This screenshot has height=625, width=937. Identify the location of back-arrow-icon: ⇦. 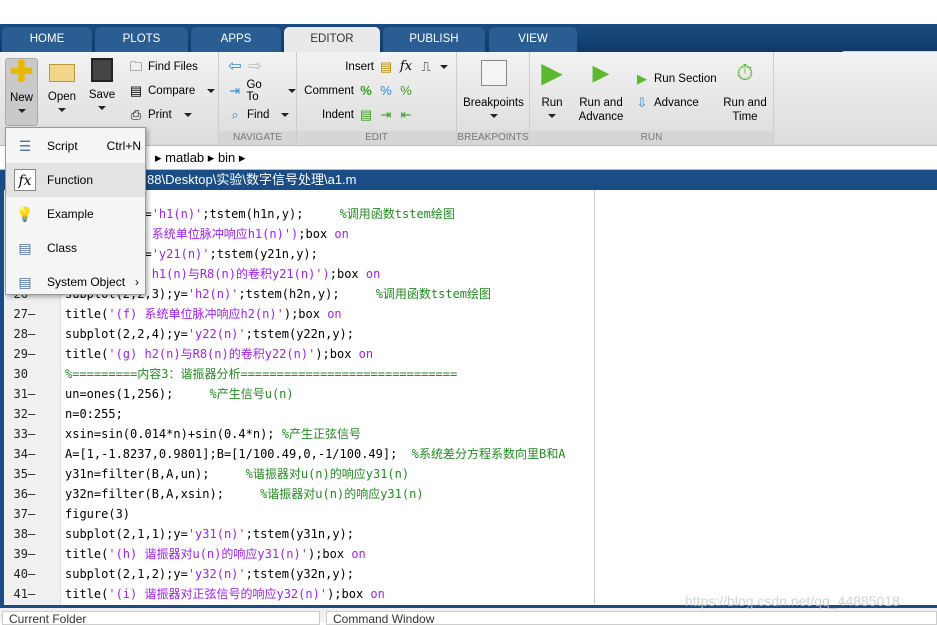
(235, 67).